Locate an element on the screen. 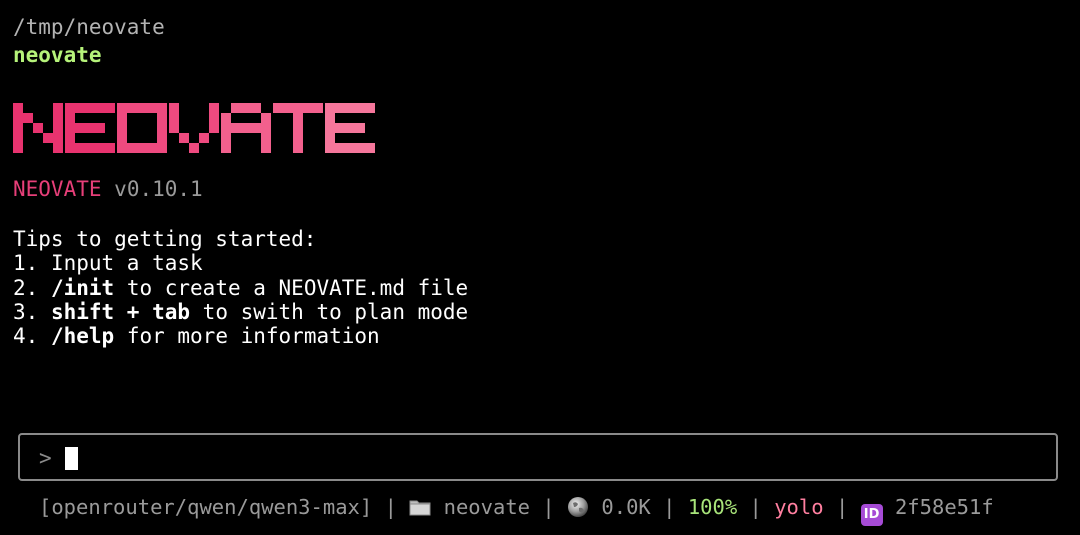  model-name: [openrouter/qwen/qwen3-max] is located at coordinates (206, 507).